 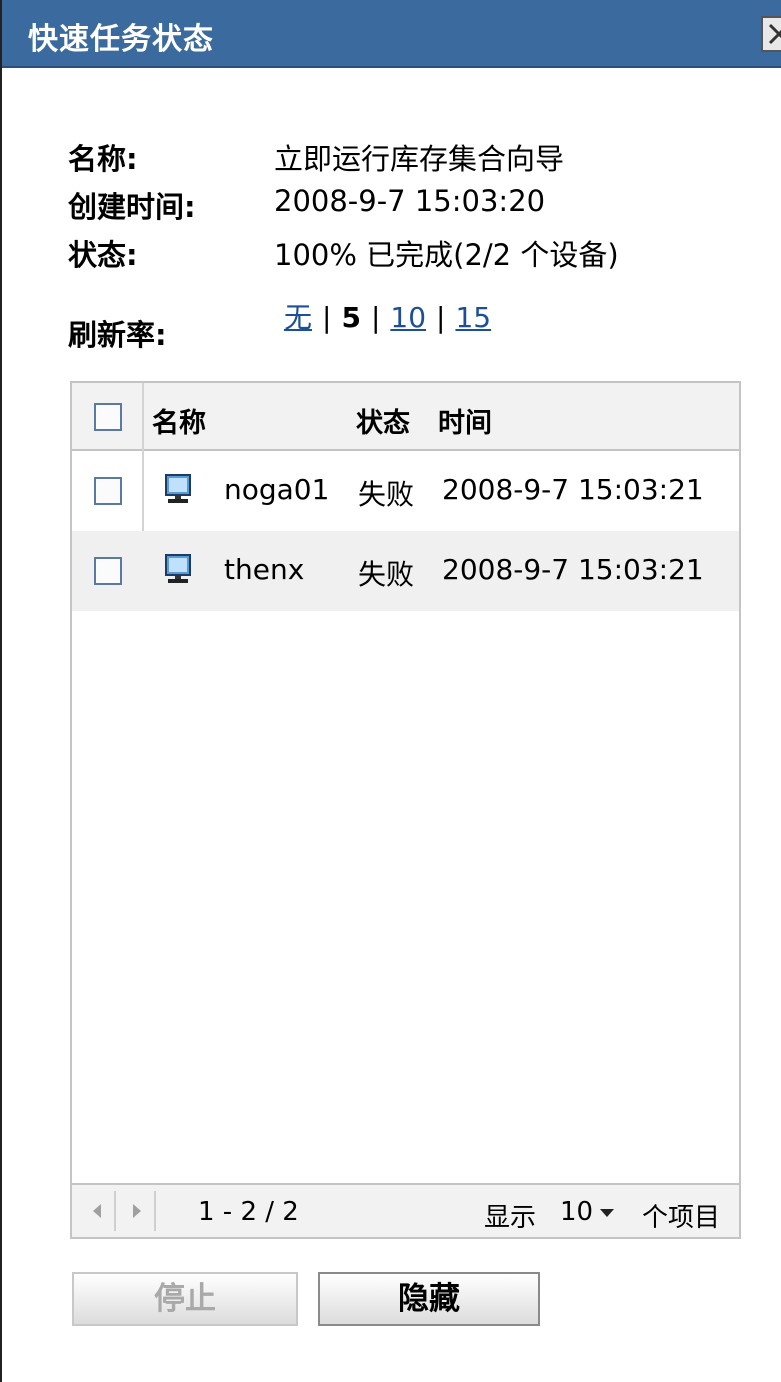 I want to click on name-label: 名称:, so click(x=103, y=159).